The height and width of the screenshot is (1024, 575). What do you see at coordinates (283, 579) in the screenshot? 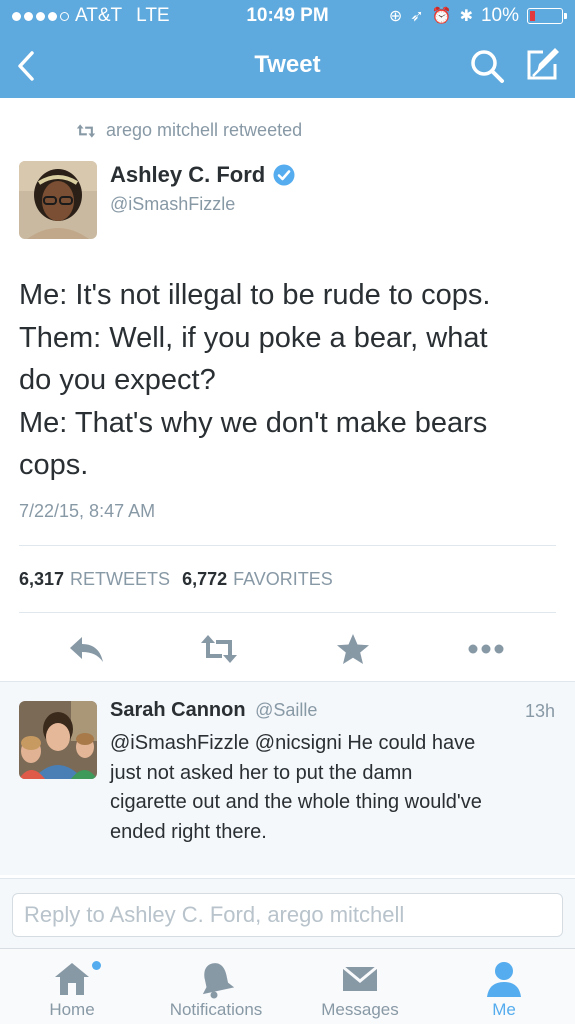
I see `favorites-label: FAVORITES` at bounding box center [283, 579].